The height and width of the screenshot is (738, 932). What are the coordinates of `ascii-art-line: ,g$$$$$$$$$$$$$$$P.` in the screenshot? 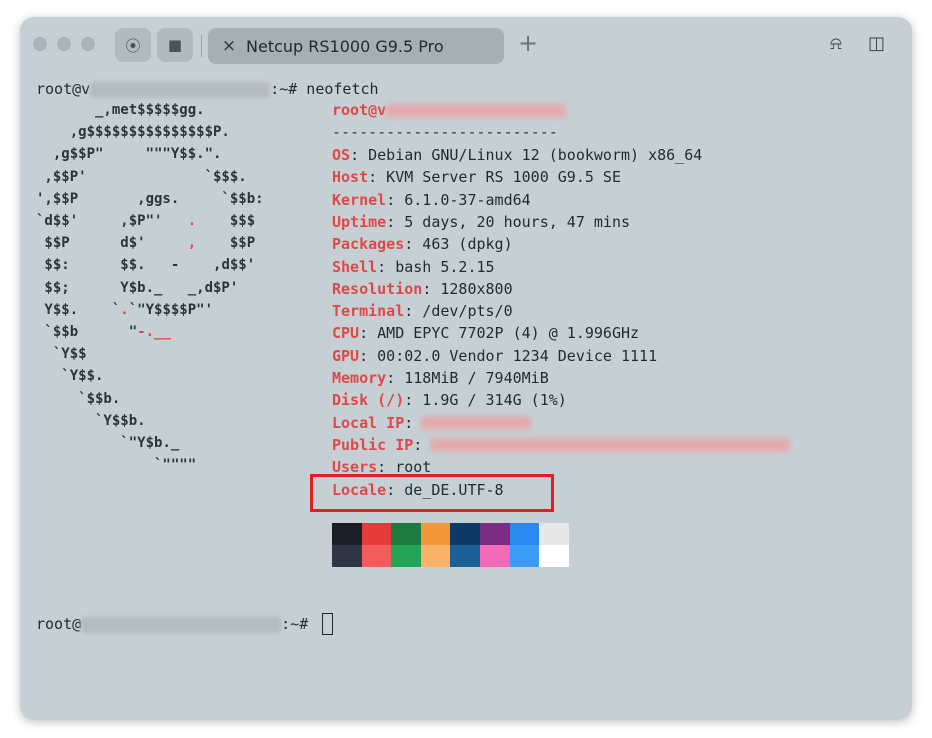 It's located at (133, 132).